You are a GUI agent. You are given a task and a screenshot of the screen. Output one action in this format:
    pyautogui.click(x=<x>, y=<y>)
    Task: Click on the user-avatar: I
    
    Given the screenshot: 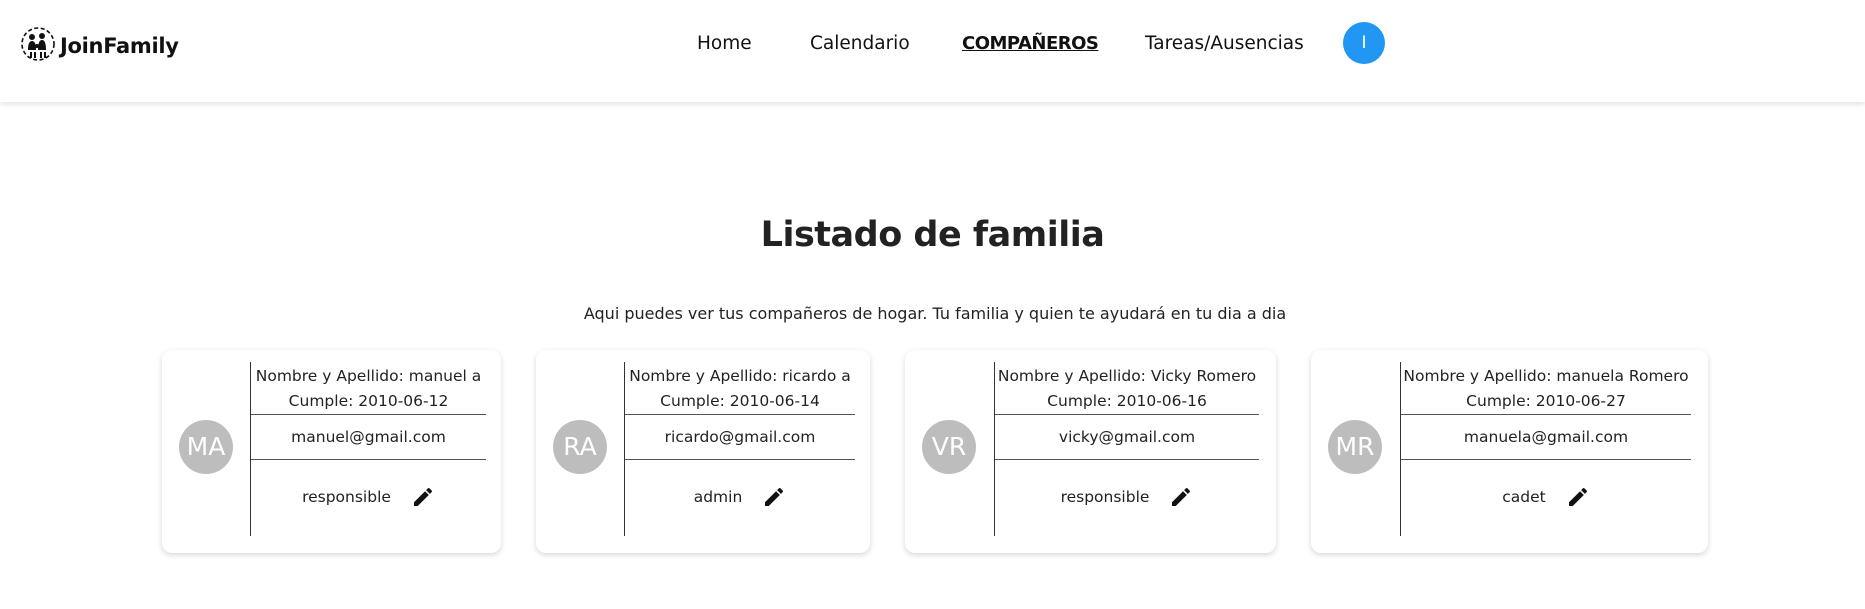 What is the action you would take?
    pyautogui.click(x=1364, y=43)
    